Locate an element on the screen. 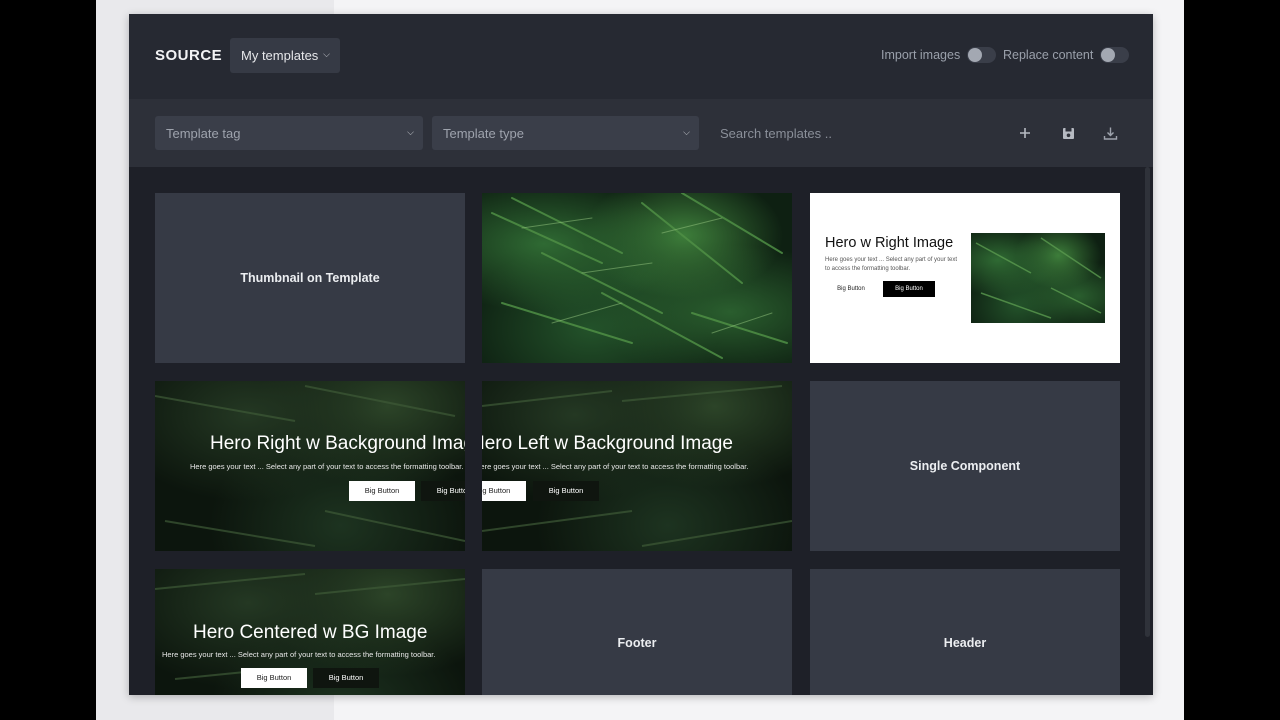 This screenshot has width=1280, height=720. import-images-label: Import images is located at coordinates (921, 55).